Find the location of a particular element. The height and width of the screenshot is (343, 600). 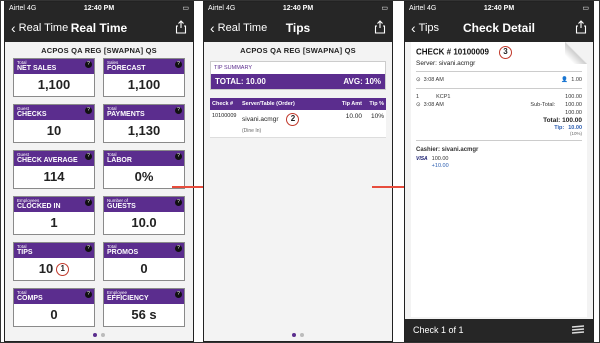

tile-payments: Total PAYMENTS? 1,130 is located at coordinates (144, 123).